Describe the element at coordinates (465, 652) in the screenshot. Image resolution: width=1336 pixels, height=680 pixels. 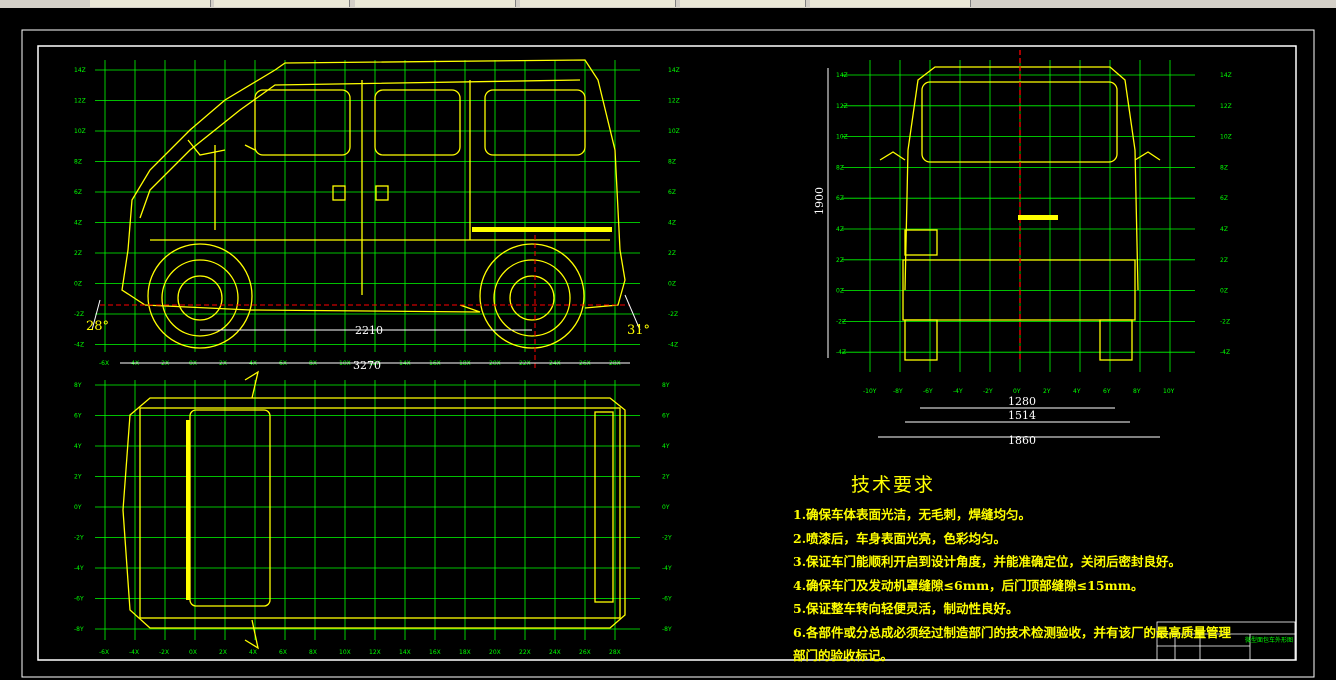
I see `tick-label: 18X` at that location.